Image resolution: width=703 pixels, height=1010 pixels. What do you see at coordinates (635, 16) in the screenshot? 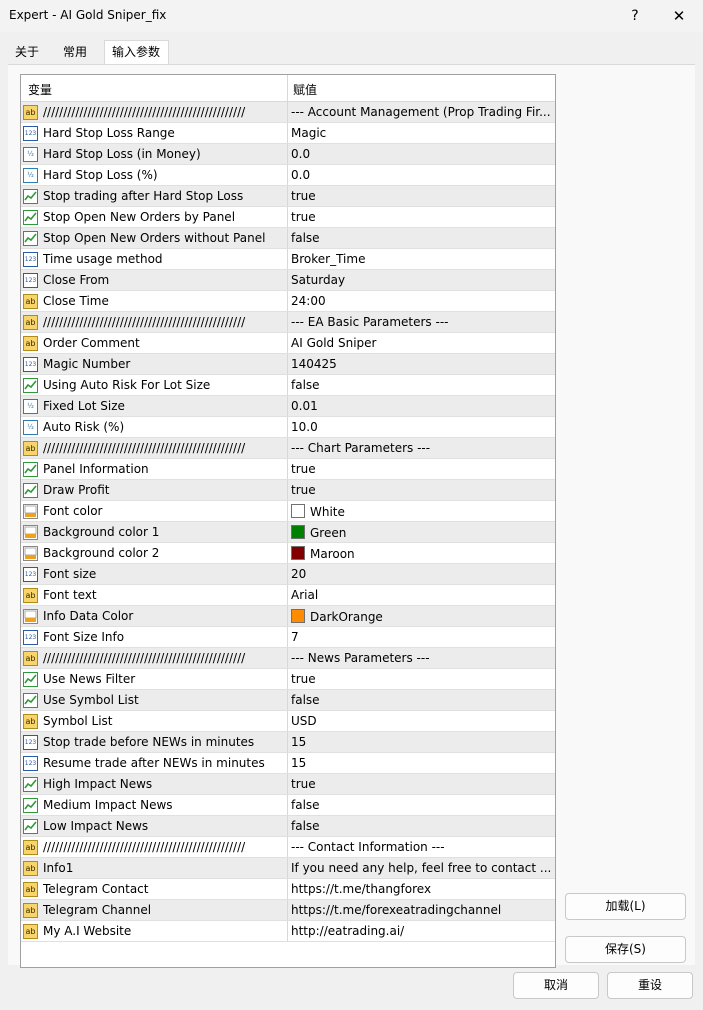
I see `help-icon: ?` at bounding box center [635, 16].